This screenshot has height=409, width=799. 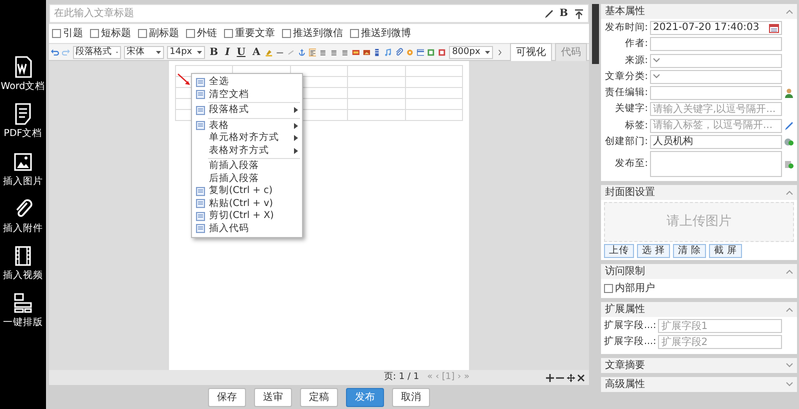 What do you see at coordinates (720, 326) in the screenshot?
I see `input-field: 扩展字段1` at bounding box center [720, 326].